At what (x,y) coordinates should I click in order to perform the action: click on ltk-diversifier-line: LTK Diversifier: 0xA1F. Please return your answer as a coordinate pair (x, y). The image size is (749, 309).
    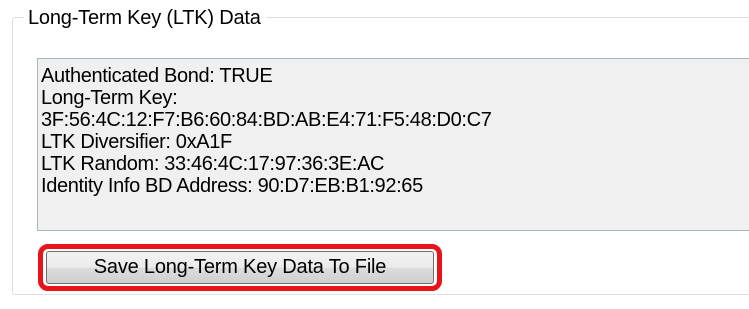
    Looking at the image, I should click on (136, 142).